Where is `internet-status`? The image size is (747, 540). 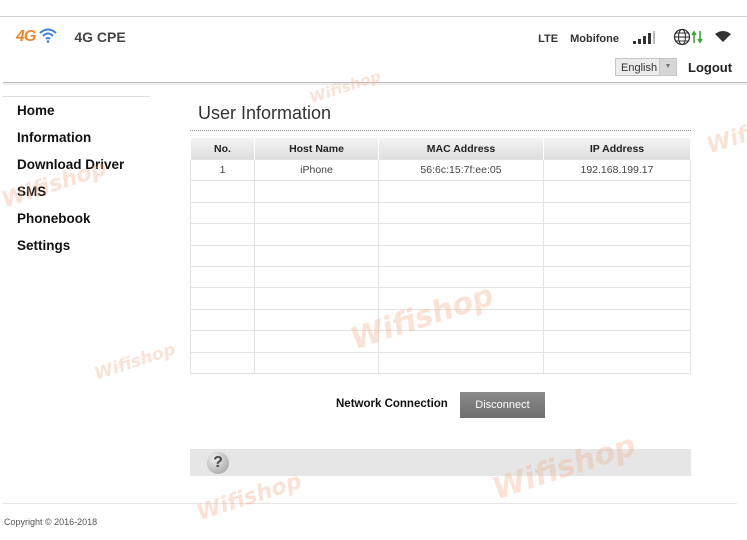 internet-status is located at coordinates (688, 38).